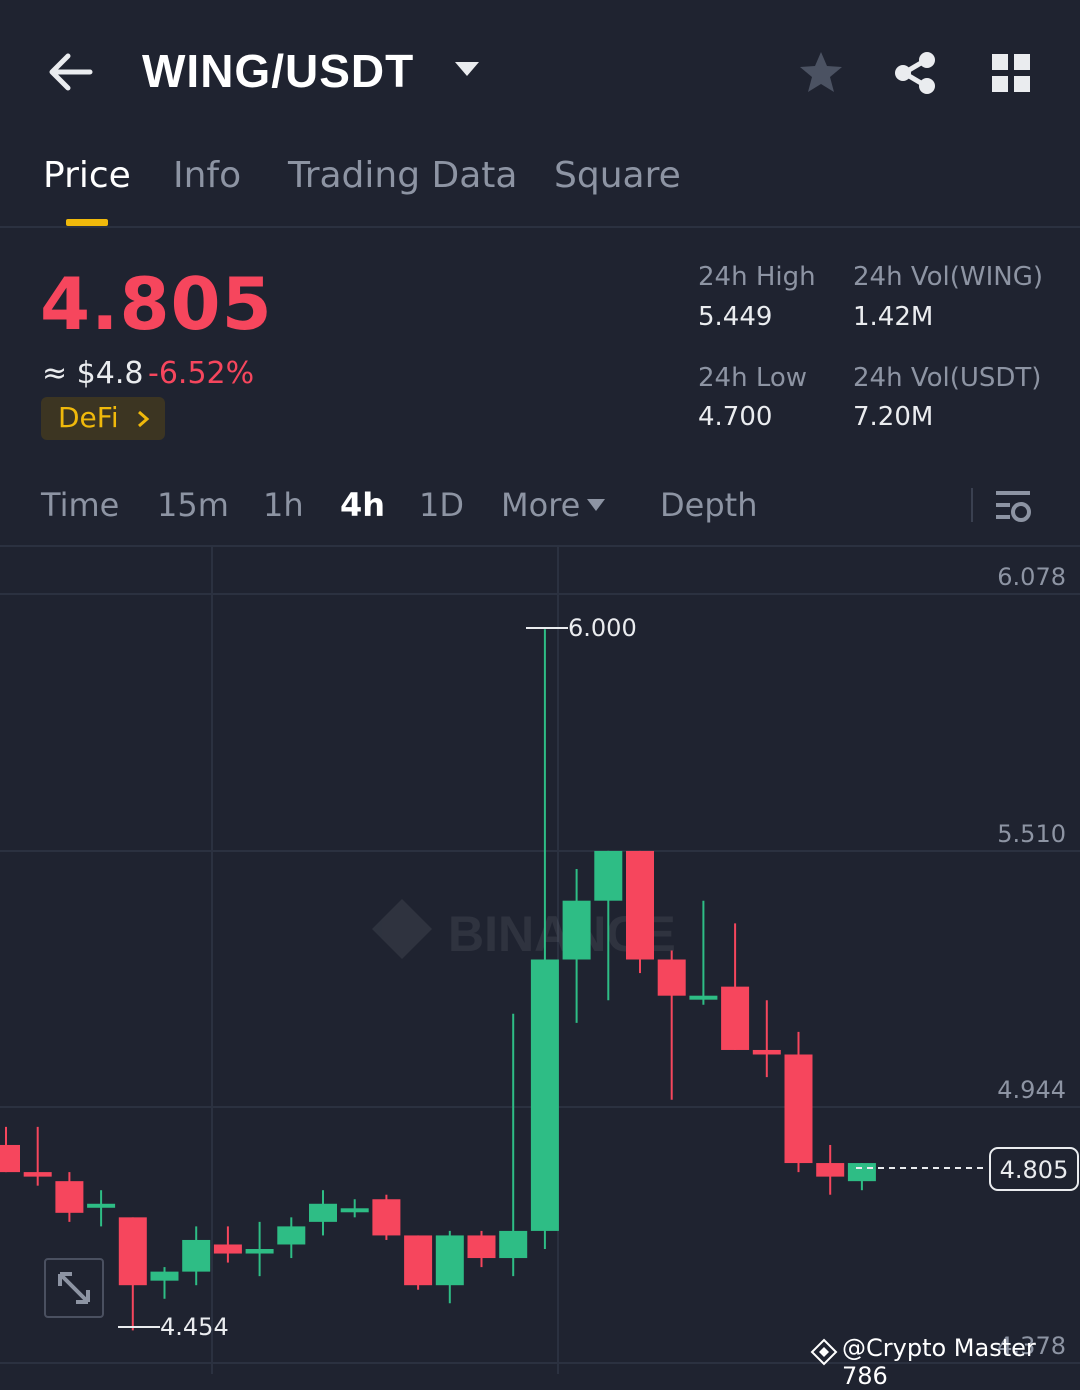  What do you see at coordinates (193, 505) in the screenshot?
I see `interval-15m: 15m` at bounding box center [193, 505].